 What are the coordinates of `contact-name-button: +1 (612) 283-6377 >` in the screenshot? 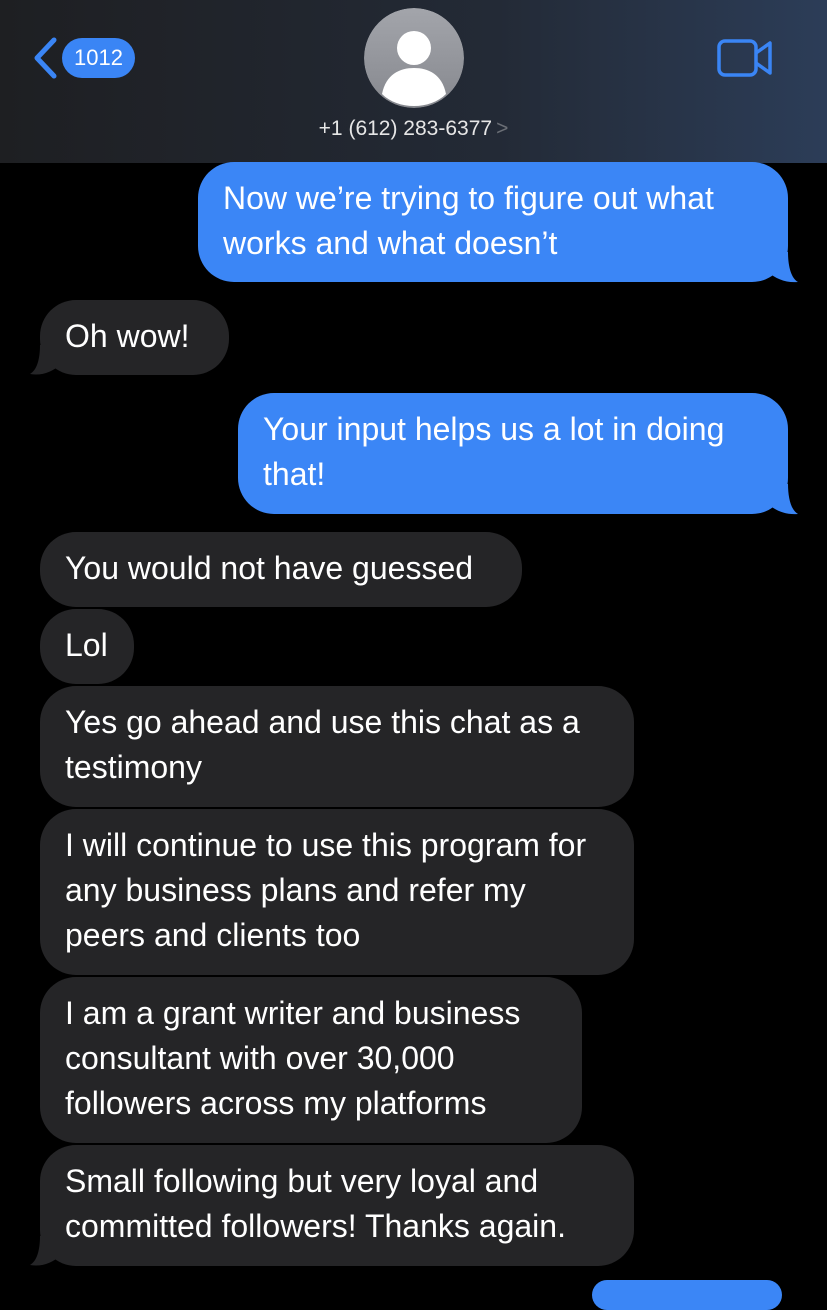 It's located at (413, 129).